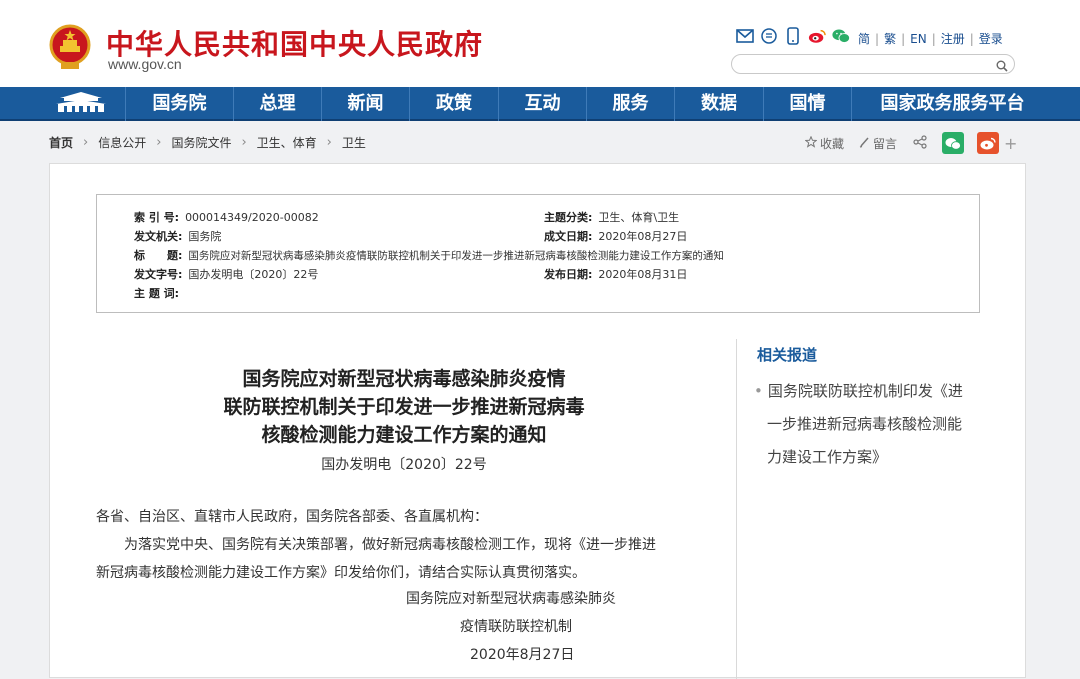 The image size is (1080, 679). What do you see at coordinates (453, 104) in the screenshot?
I see `nav-item-policy: 政策` at bounding box center [453, 104].